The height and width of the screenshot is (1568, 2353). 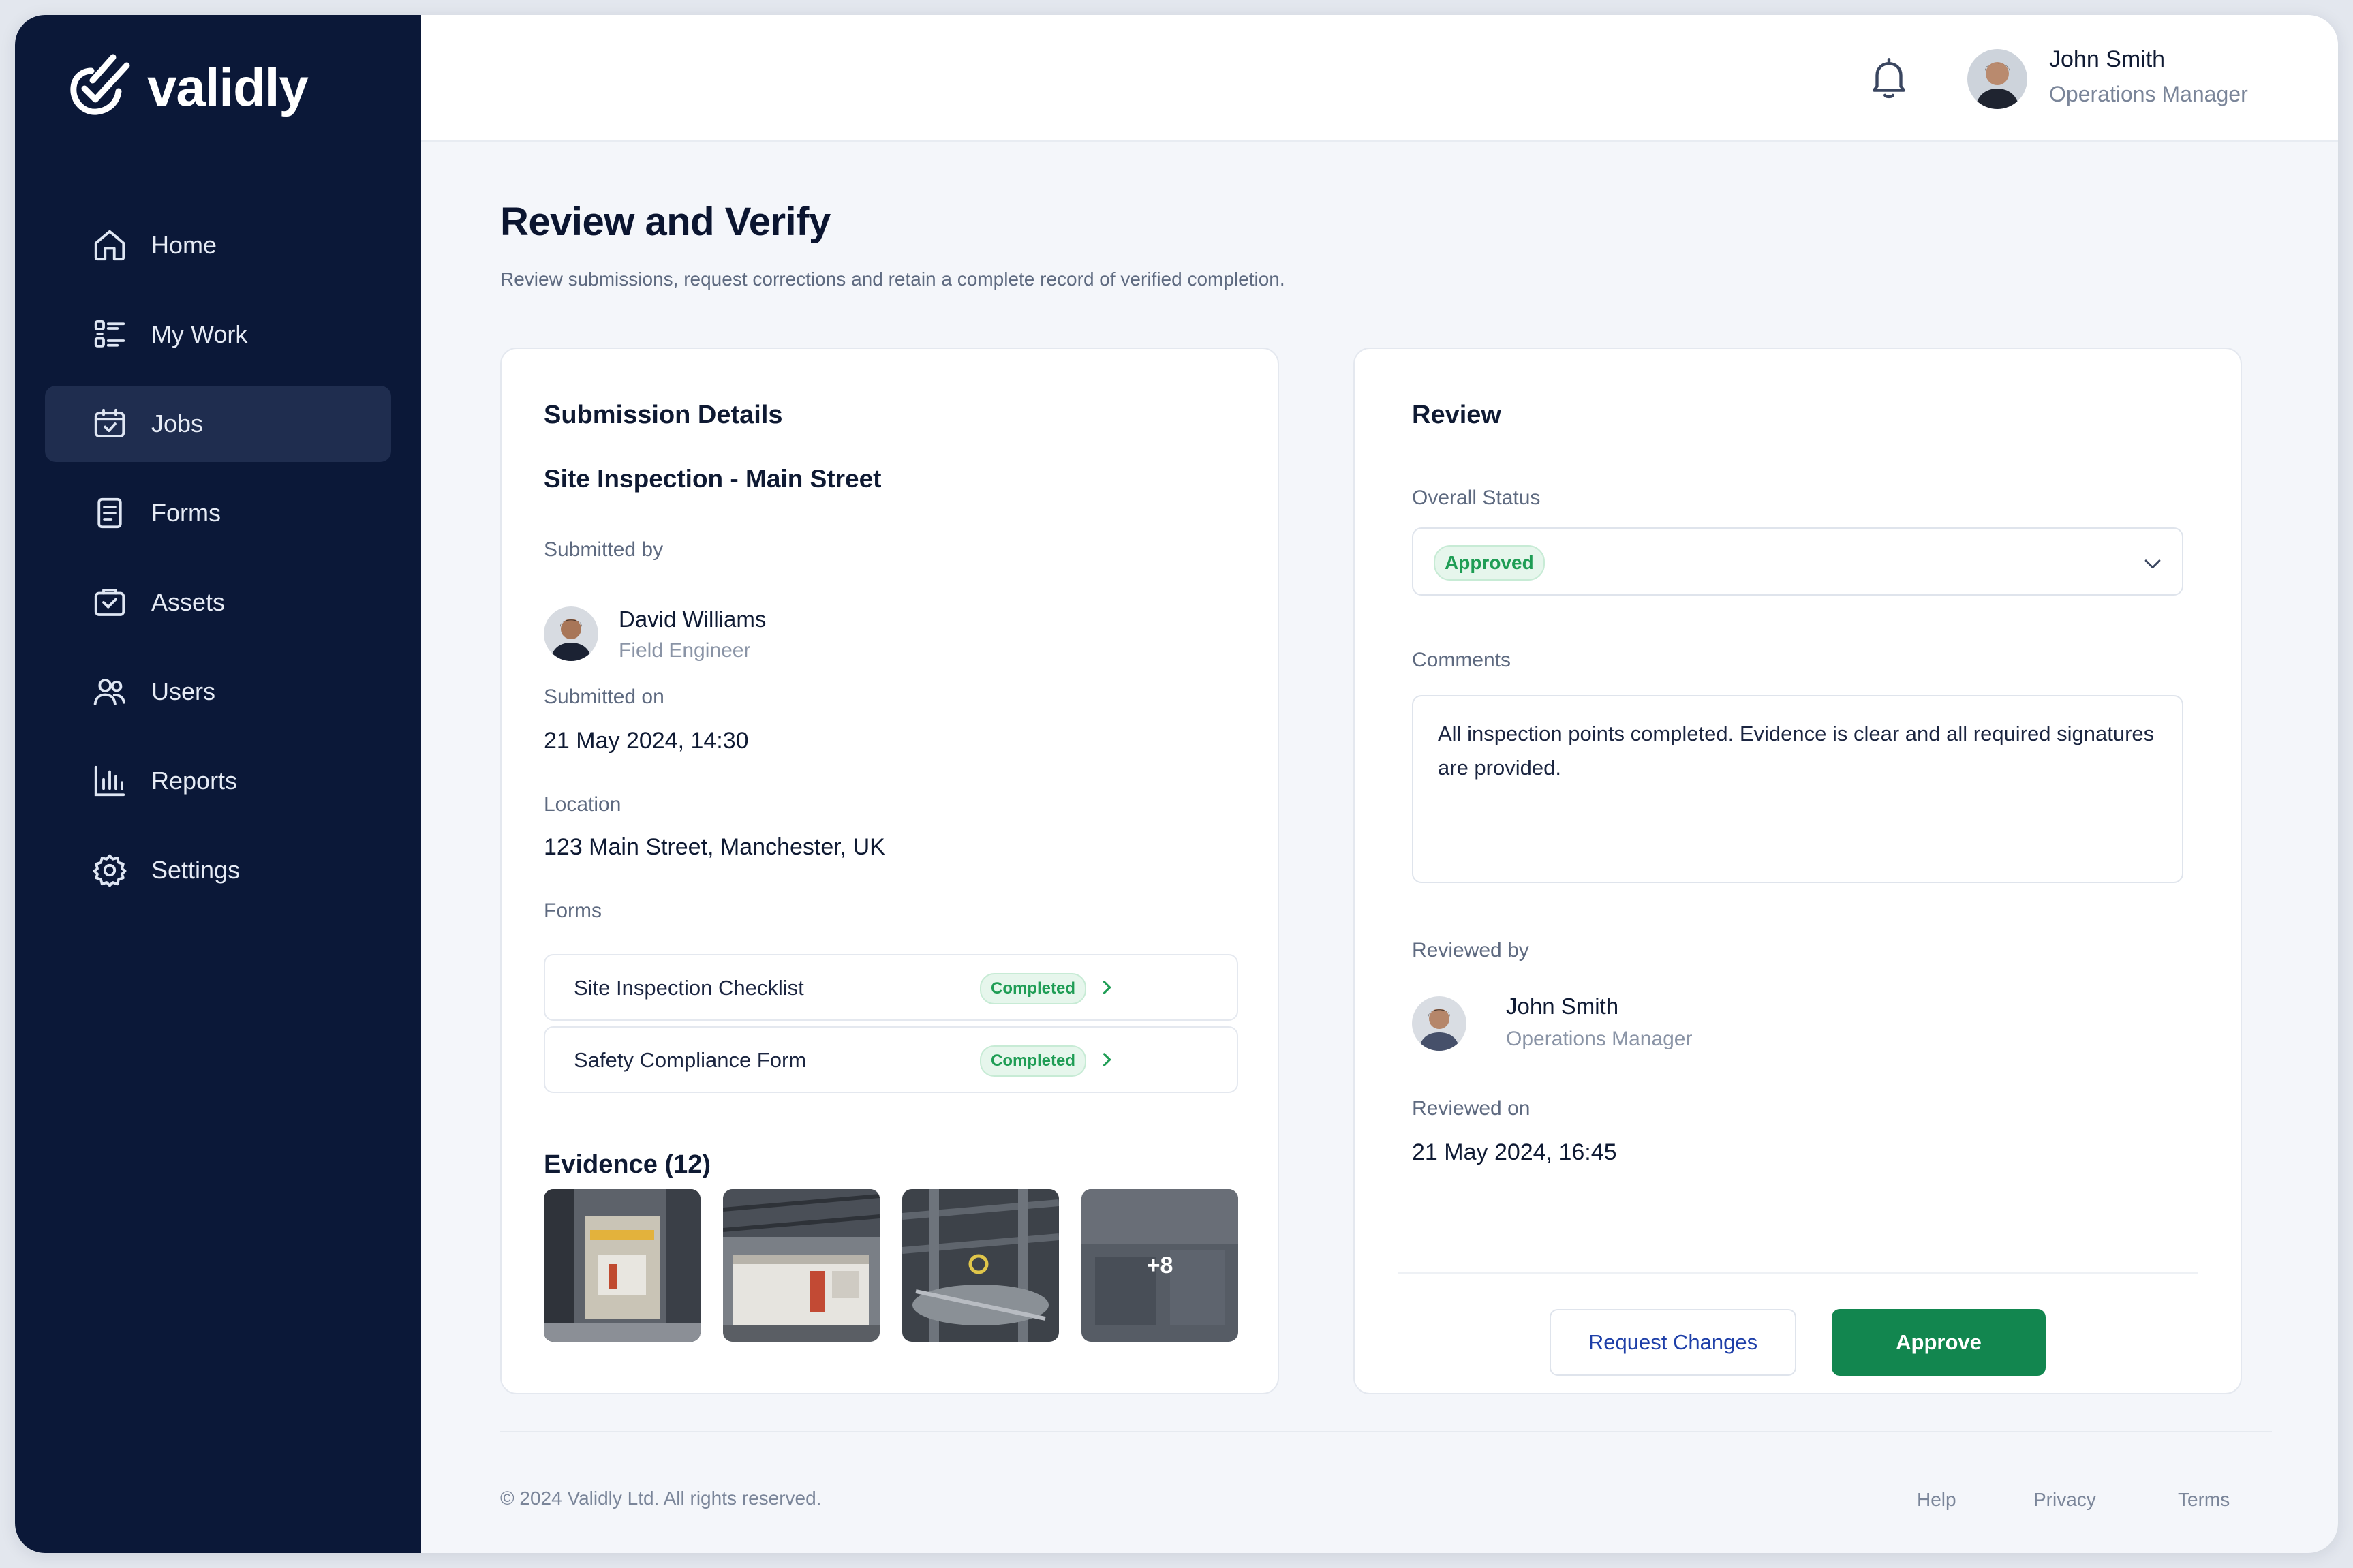 What do you see at coordinates (184, 245) in the screenshot?
I see `sidebar-item-label: Home` at bounding box center [184, 245].